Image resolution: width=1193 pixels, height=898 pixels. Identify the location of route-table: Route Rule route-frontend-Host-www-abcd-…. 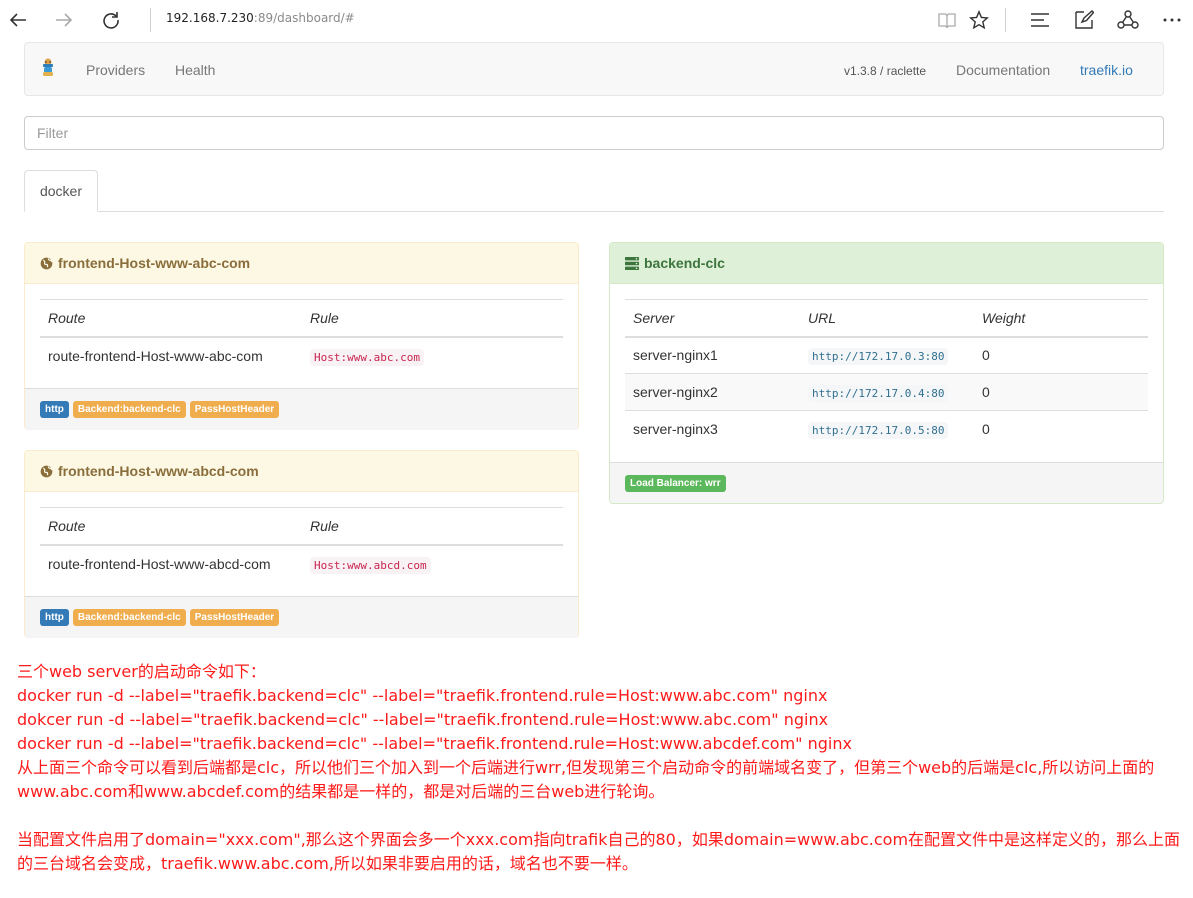
(301, 544).